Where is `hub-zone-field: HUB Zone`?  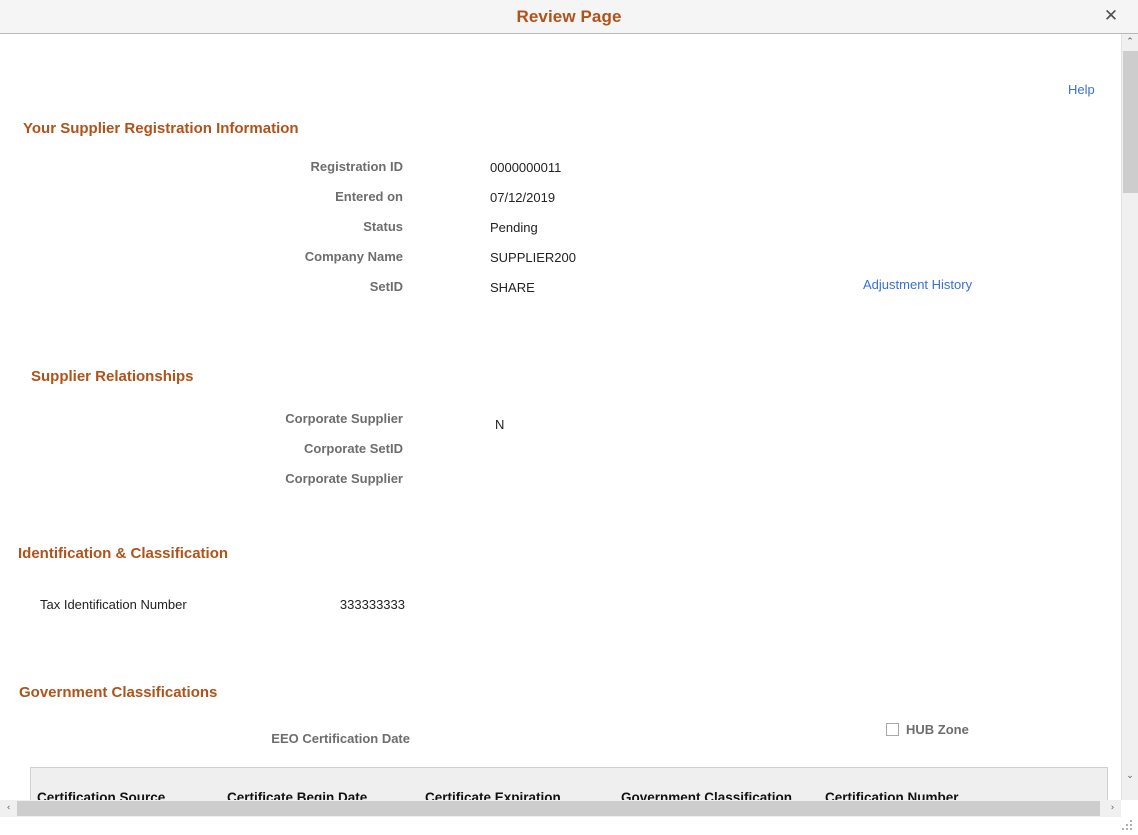
hub-zone-field: HUB Zone is located at coordinates (927, 729).